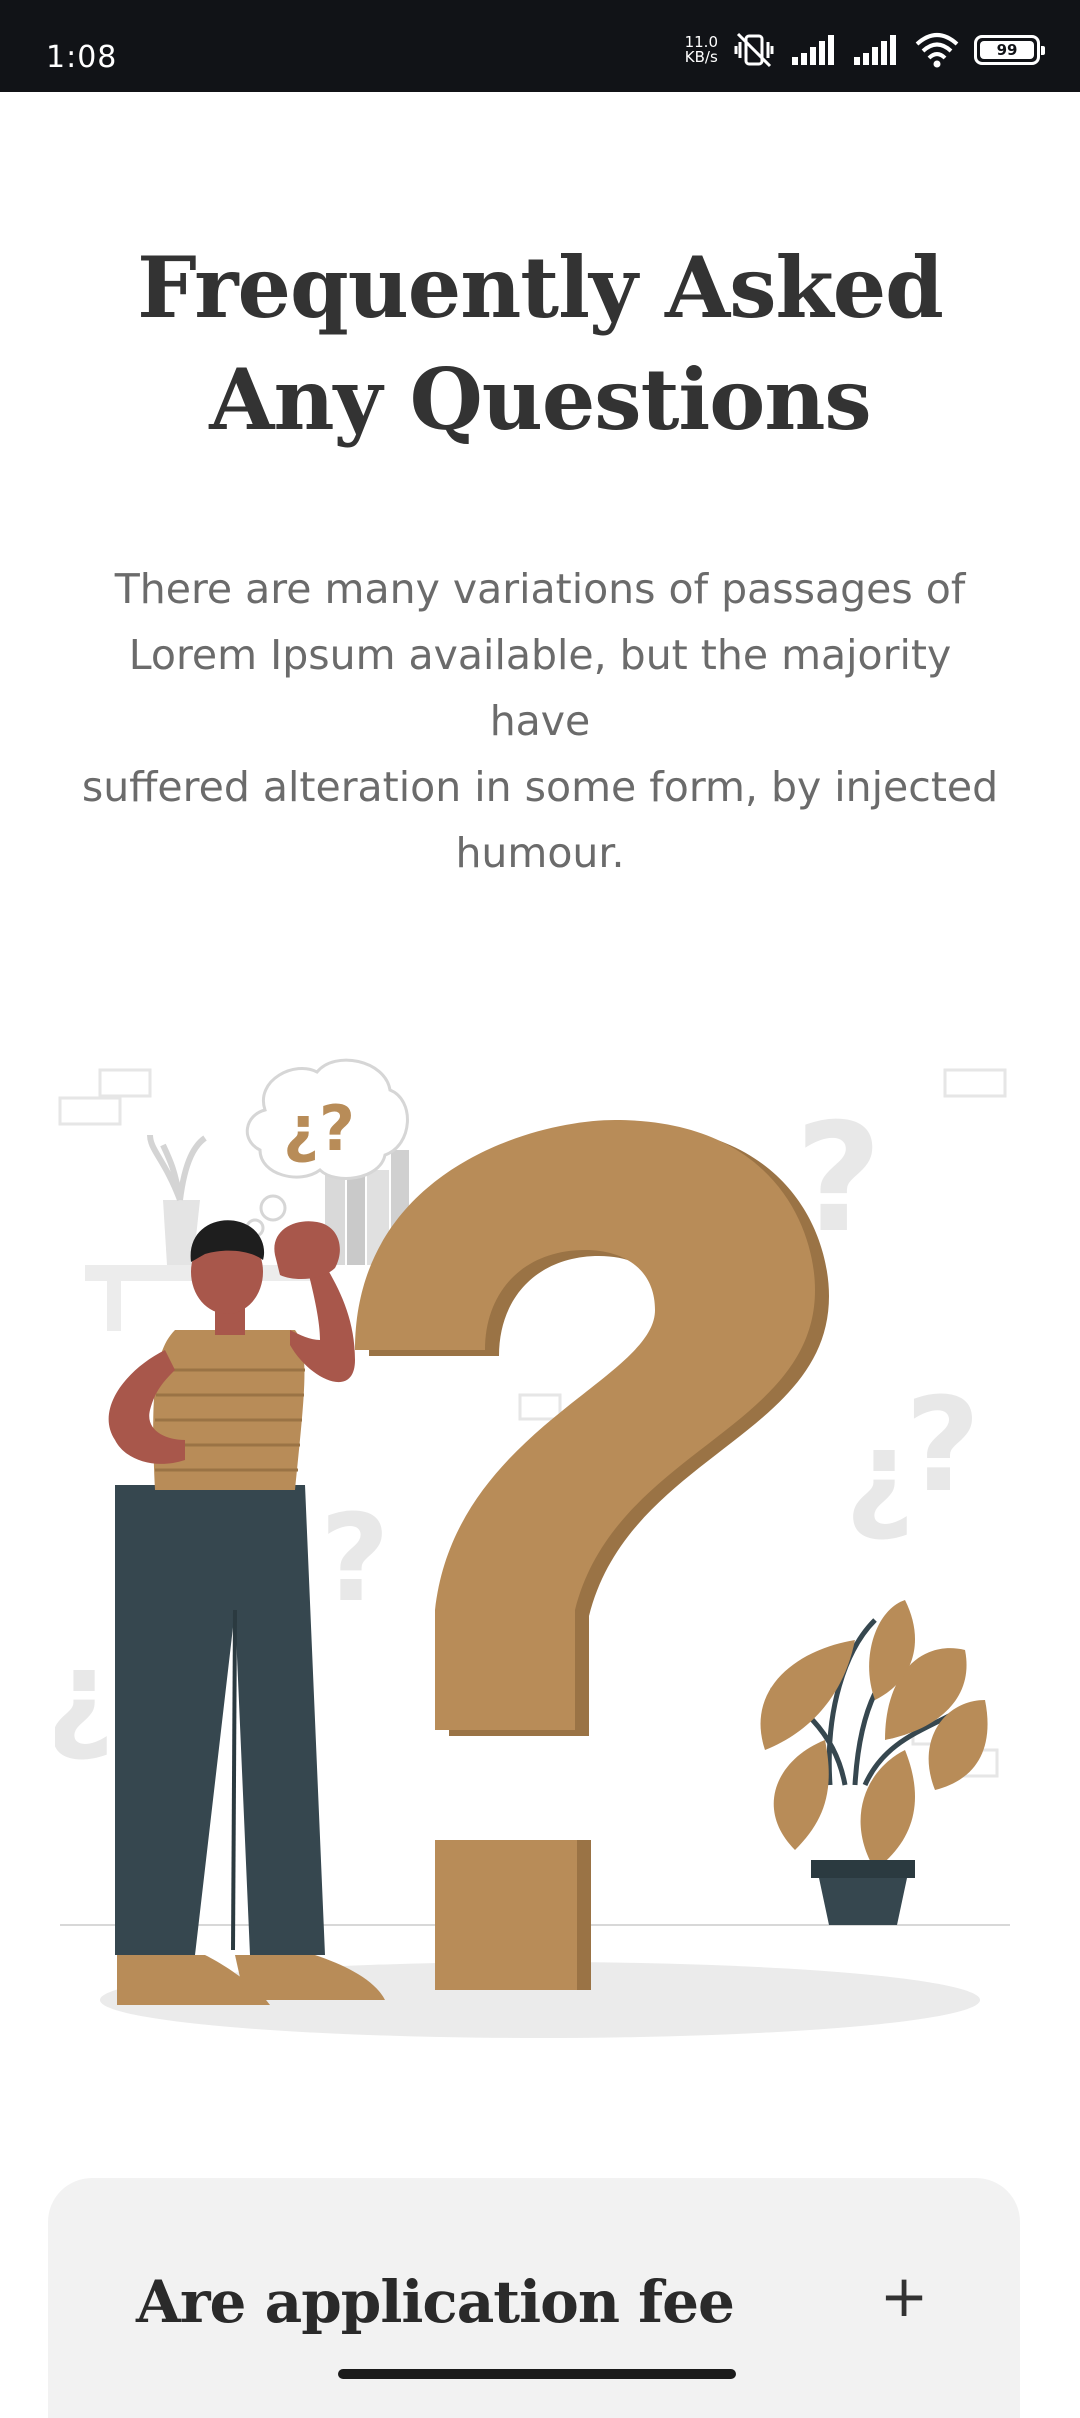 The image size is (1080, 2418). Describe the element at coordinates (937, 50) in the screenshot. I see `wifi-icon` at that location.